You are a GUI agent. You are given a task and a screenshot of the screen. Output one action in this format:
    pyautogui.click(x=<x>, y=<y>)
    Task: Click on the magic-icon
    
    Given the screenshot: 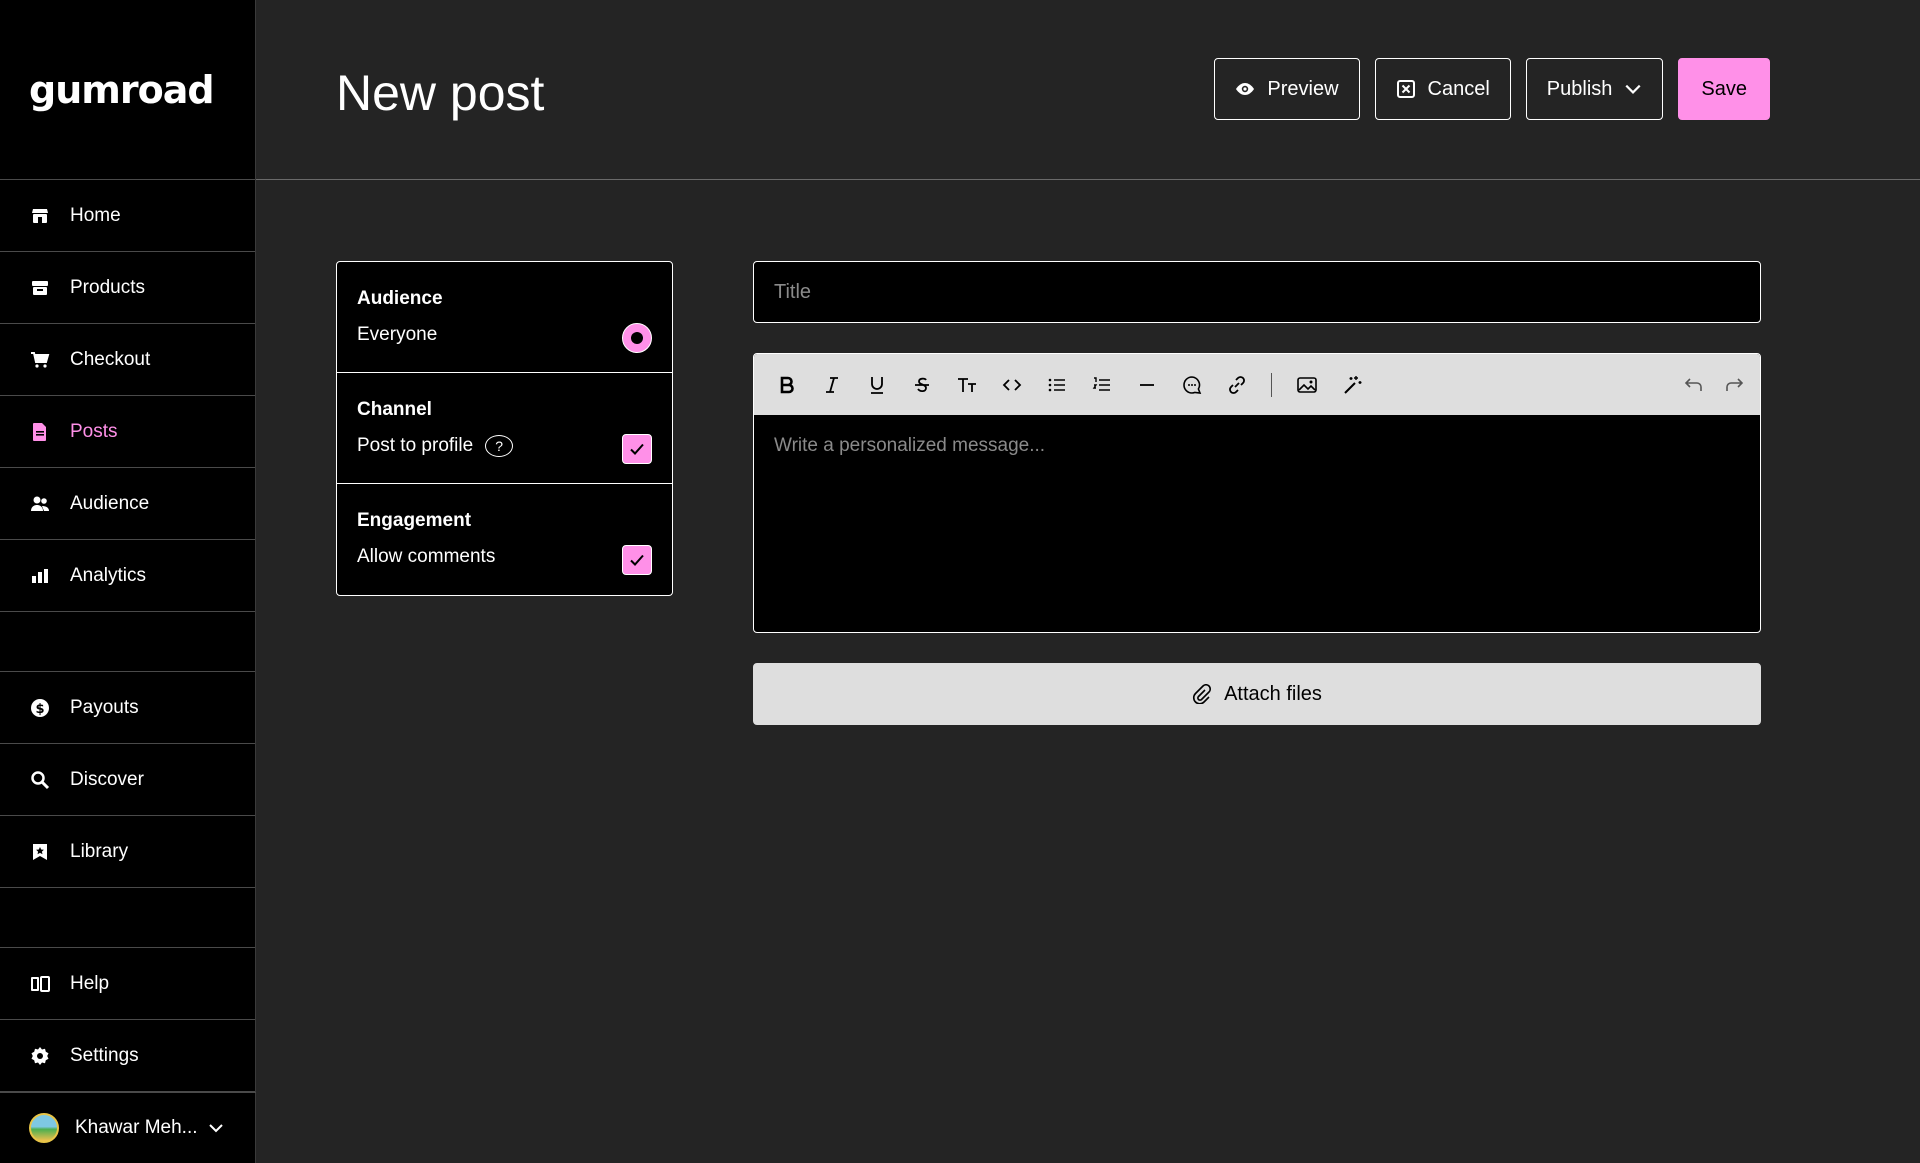 What is the action you would take?
    pyautogui.click(x=1351, y=384)
    